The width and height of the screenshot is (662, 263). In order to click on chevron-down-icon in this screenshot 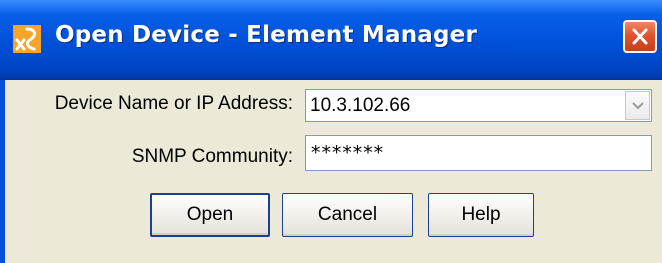, I will do `click(638, 106)`.